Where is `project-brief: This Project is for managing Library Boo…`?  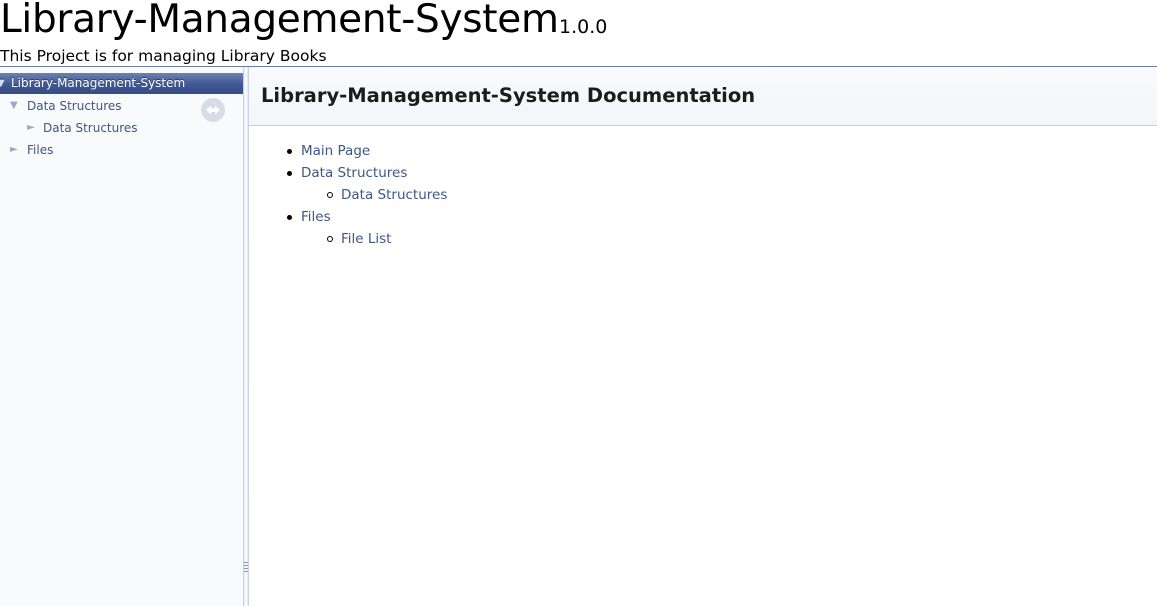 project-brief: This Project is for managing Library Boo… is located at coordinates (163, 56).